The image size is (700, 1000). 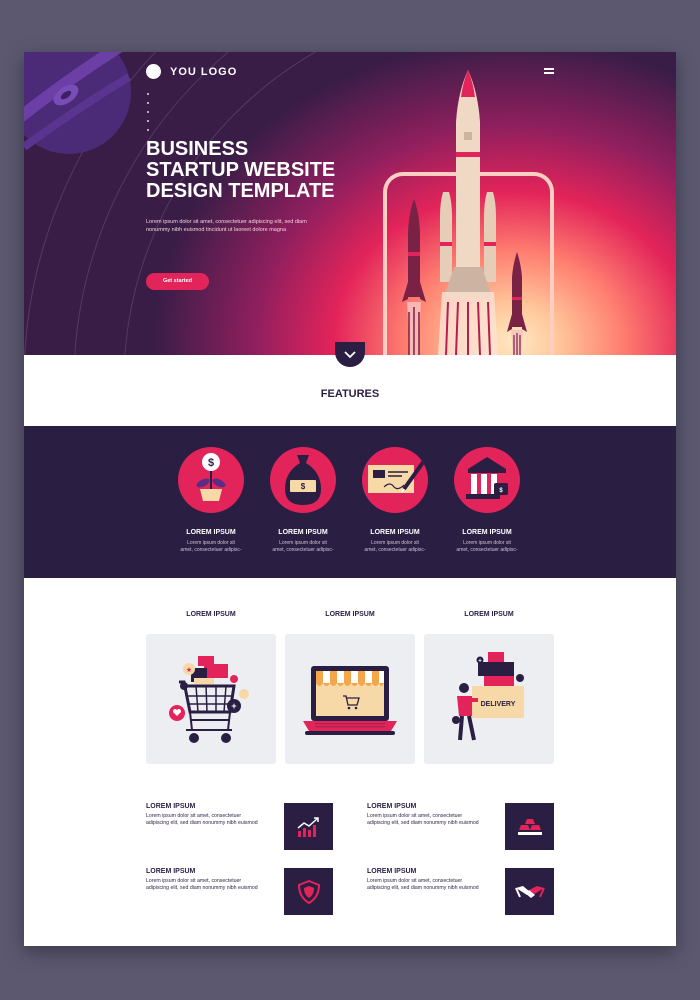 I want to click on chevron-down-icon, so click(x=350, y=354).